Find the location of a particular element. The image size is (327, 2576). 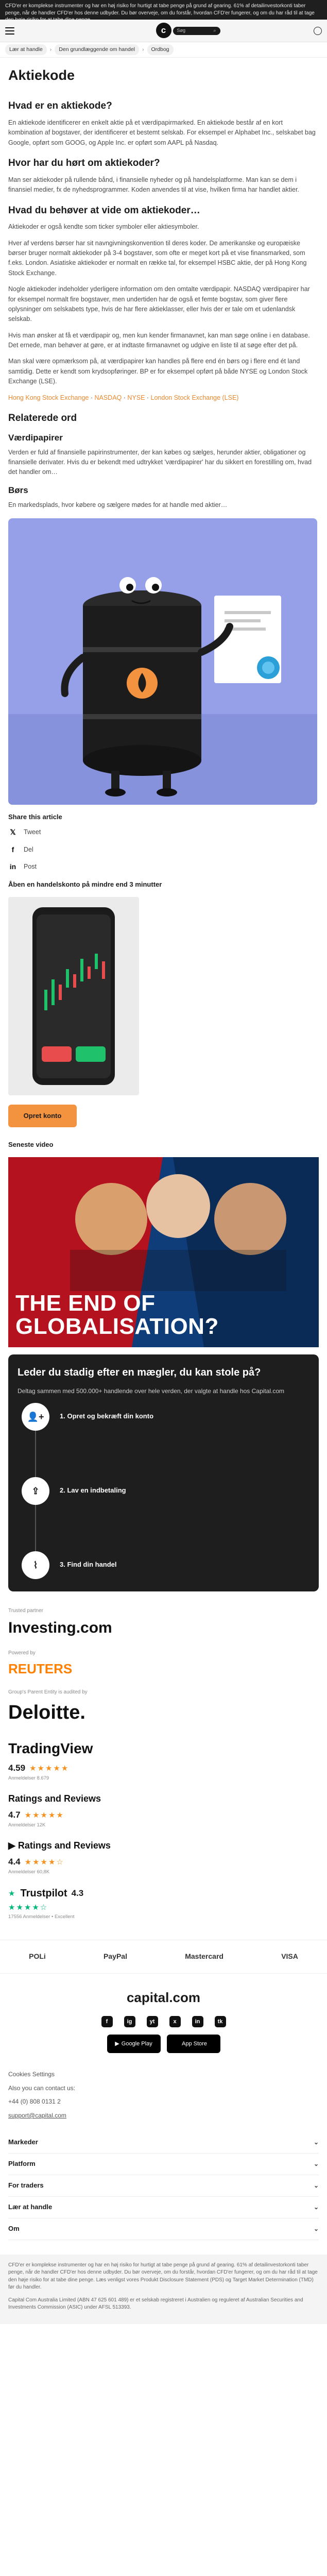

tiktok-icon: tk is located at coordinates (220, 2022).